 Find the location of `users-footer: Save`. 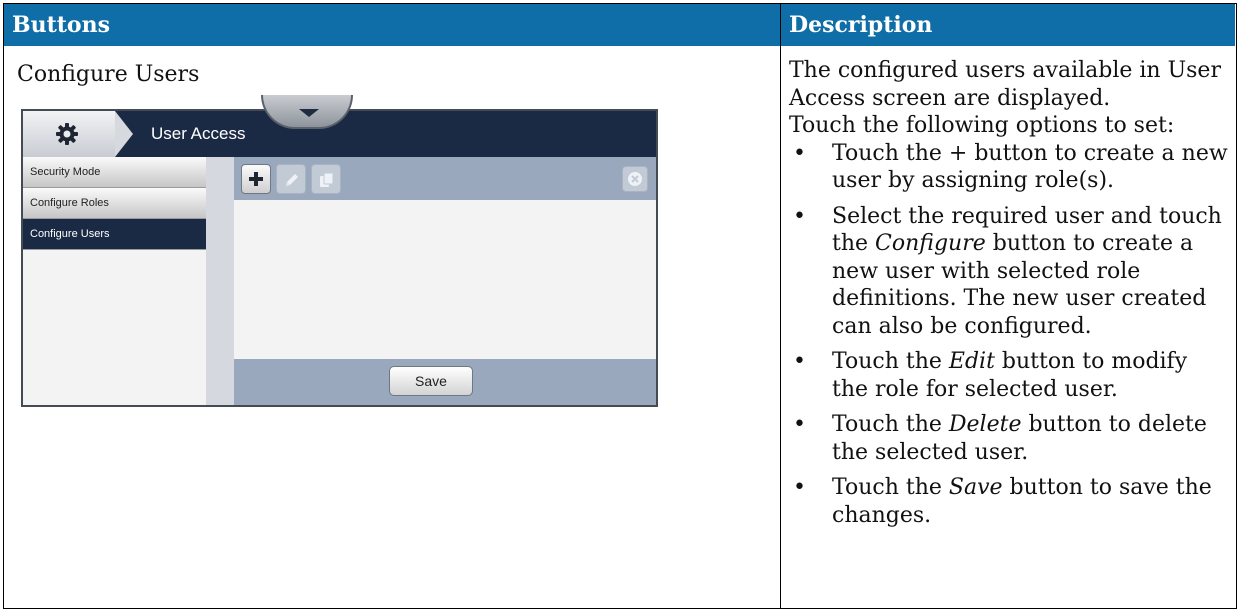

users-footer: Save is located at coordinates (445, 382).